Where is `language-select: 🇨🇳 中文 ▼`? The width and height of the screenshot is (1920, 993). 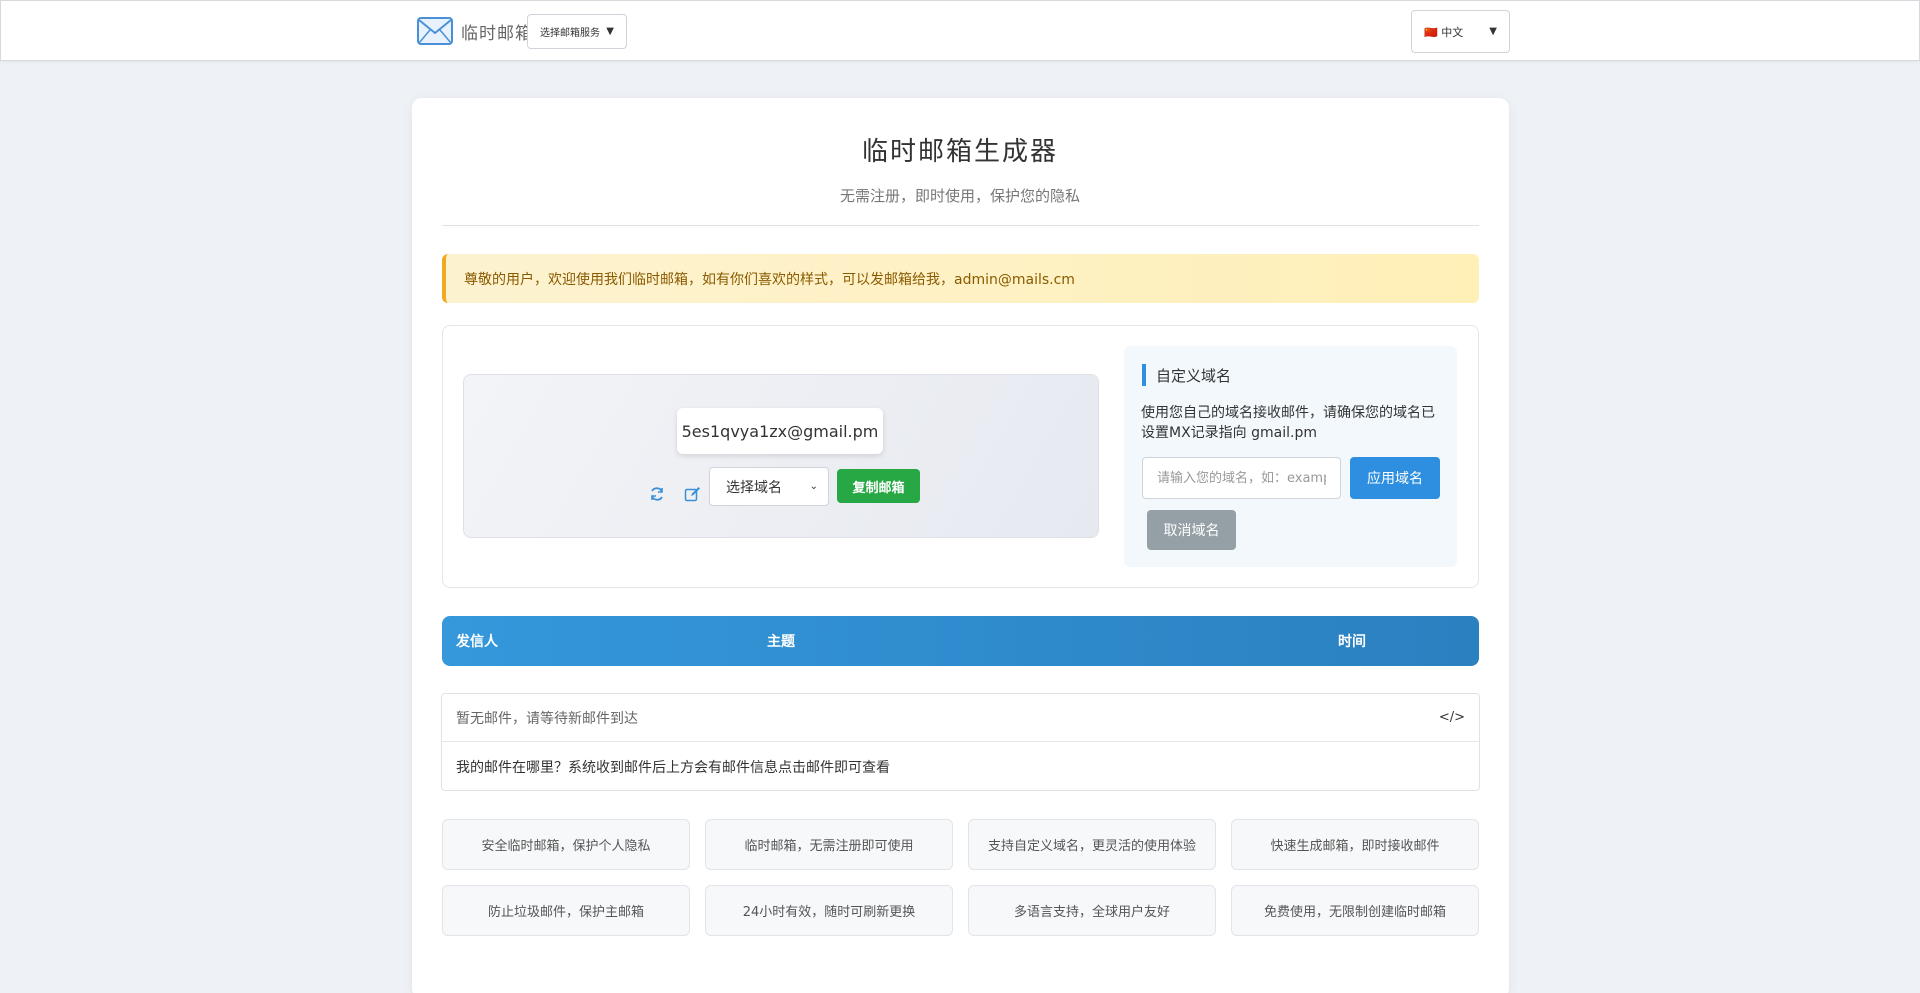 language-select: 🇨🇳 中文 ▼ is located at coordinates (1460, 31).